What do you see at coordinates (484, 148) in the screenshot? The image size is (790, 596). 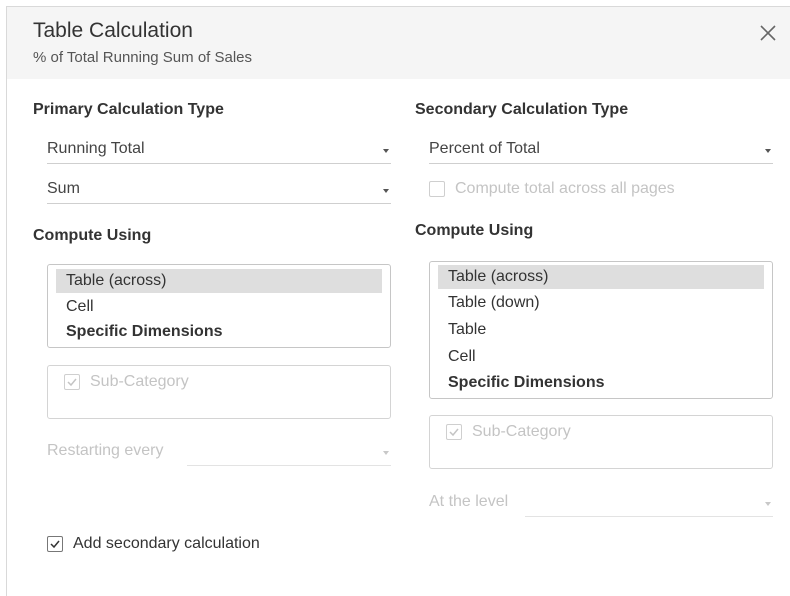 I see `secondary-calc-type-value: Percent of Total` at bounding box center [484, 148].